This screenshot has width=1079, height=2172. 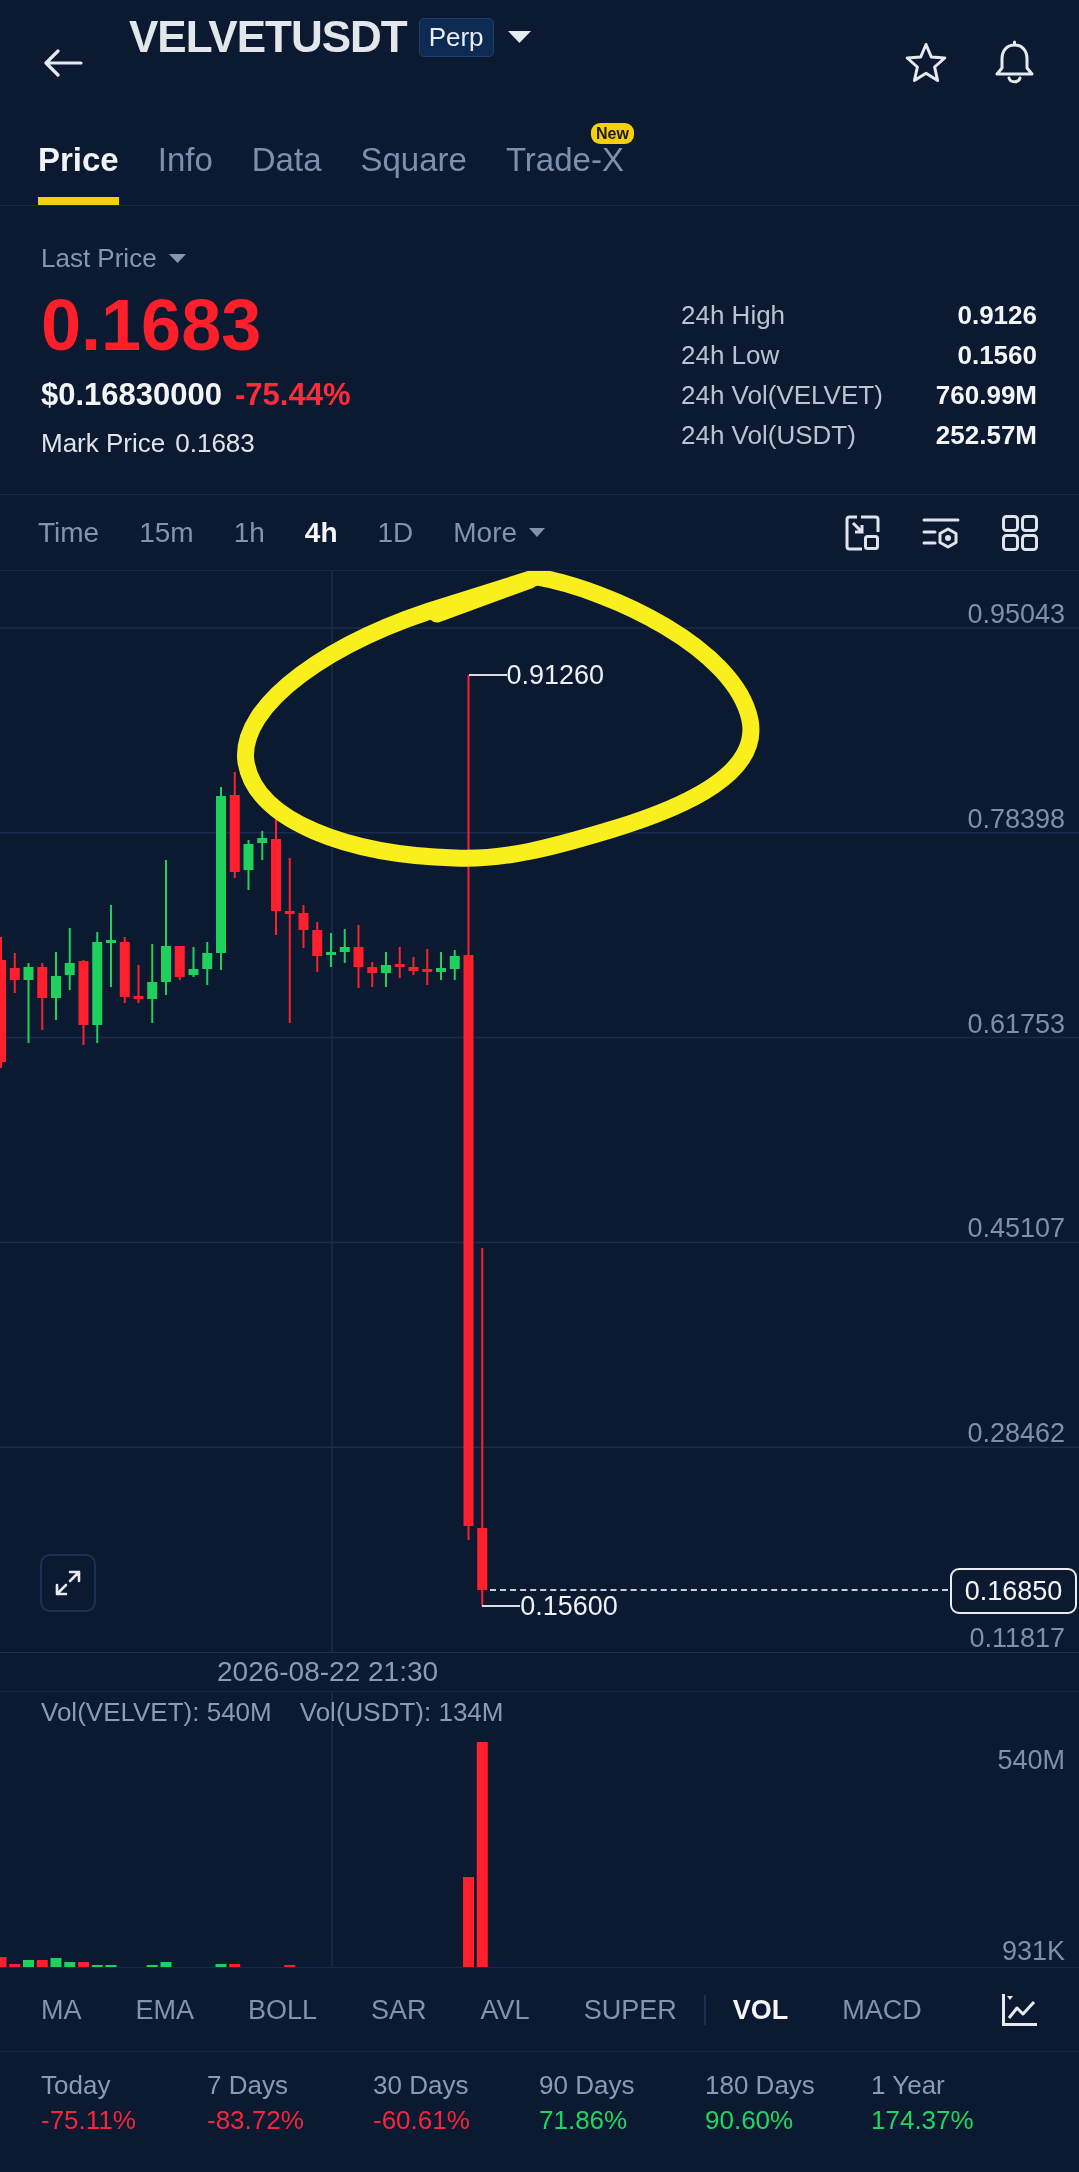 I want to click on indicator-tab: BOLL, so click(x=283, y=2009).